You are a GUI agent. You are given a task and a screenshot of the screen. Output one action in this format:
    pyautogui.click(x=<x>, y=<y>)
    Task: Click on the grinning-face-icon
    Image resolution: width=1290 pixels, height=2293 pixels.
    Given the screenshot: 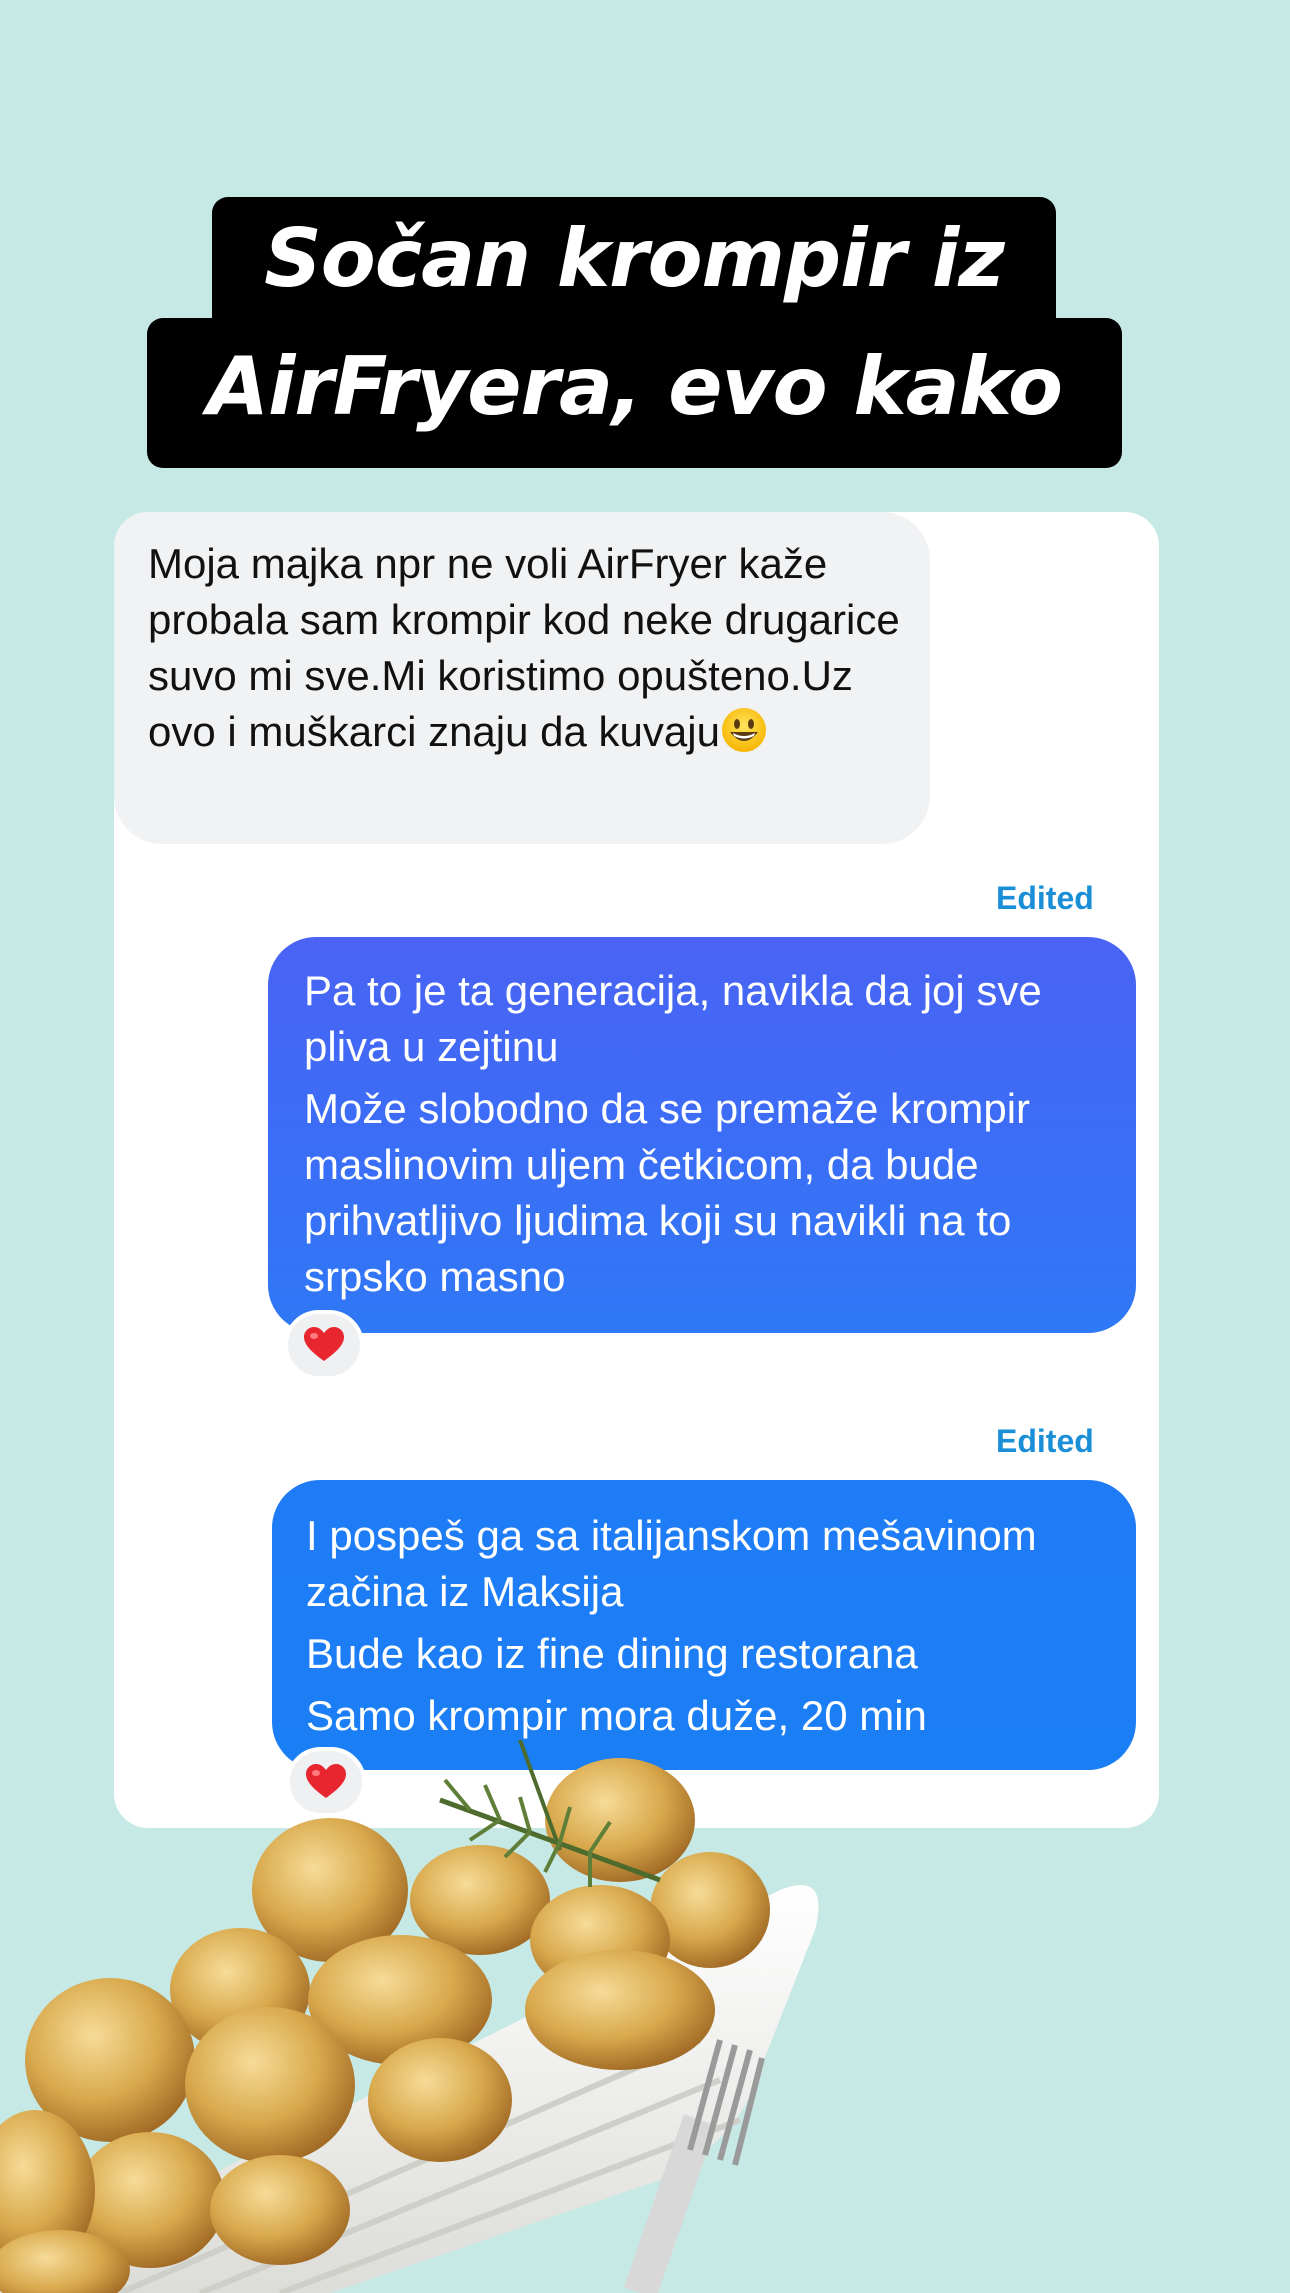 What is the action you would take?
    pyautogui.click(x=743, y=730)
    